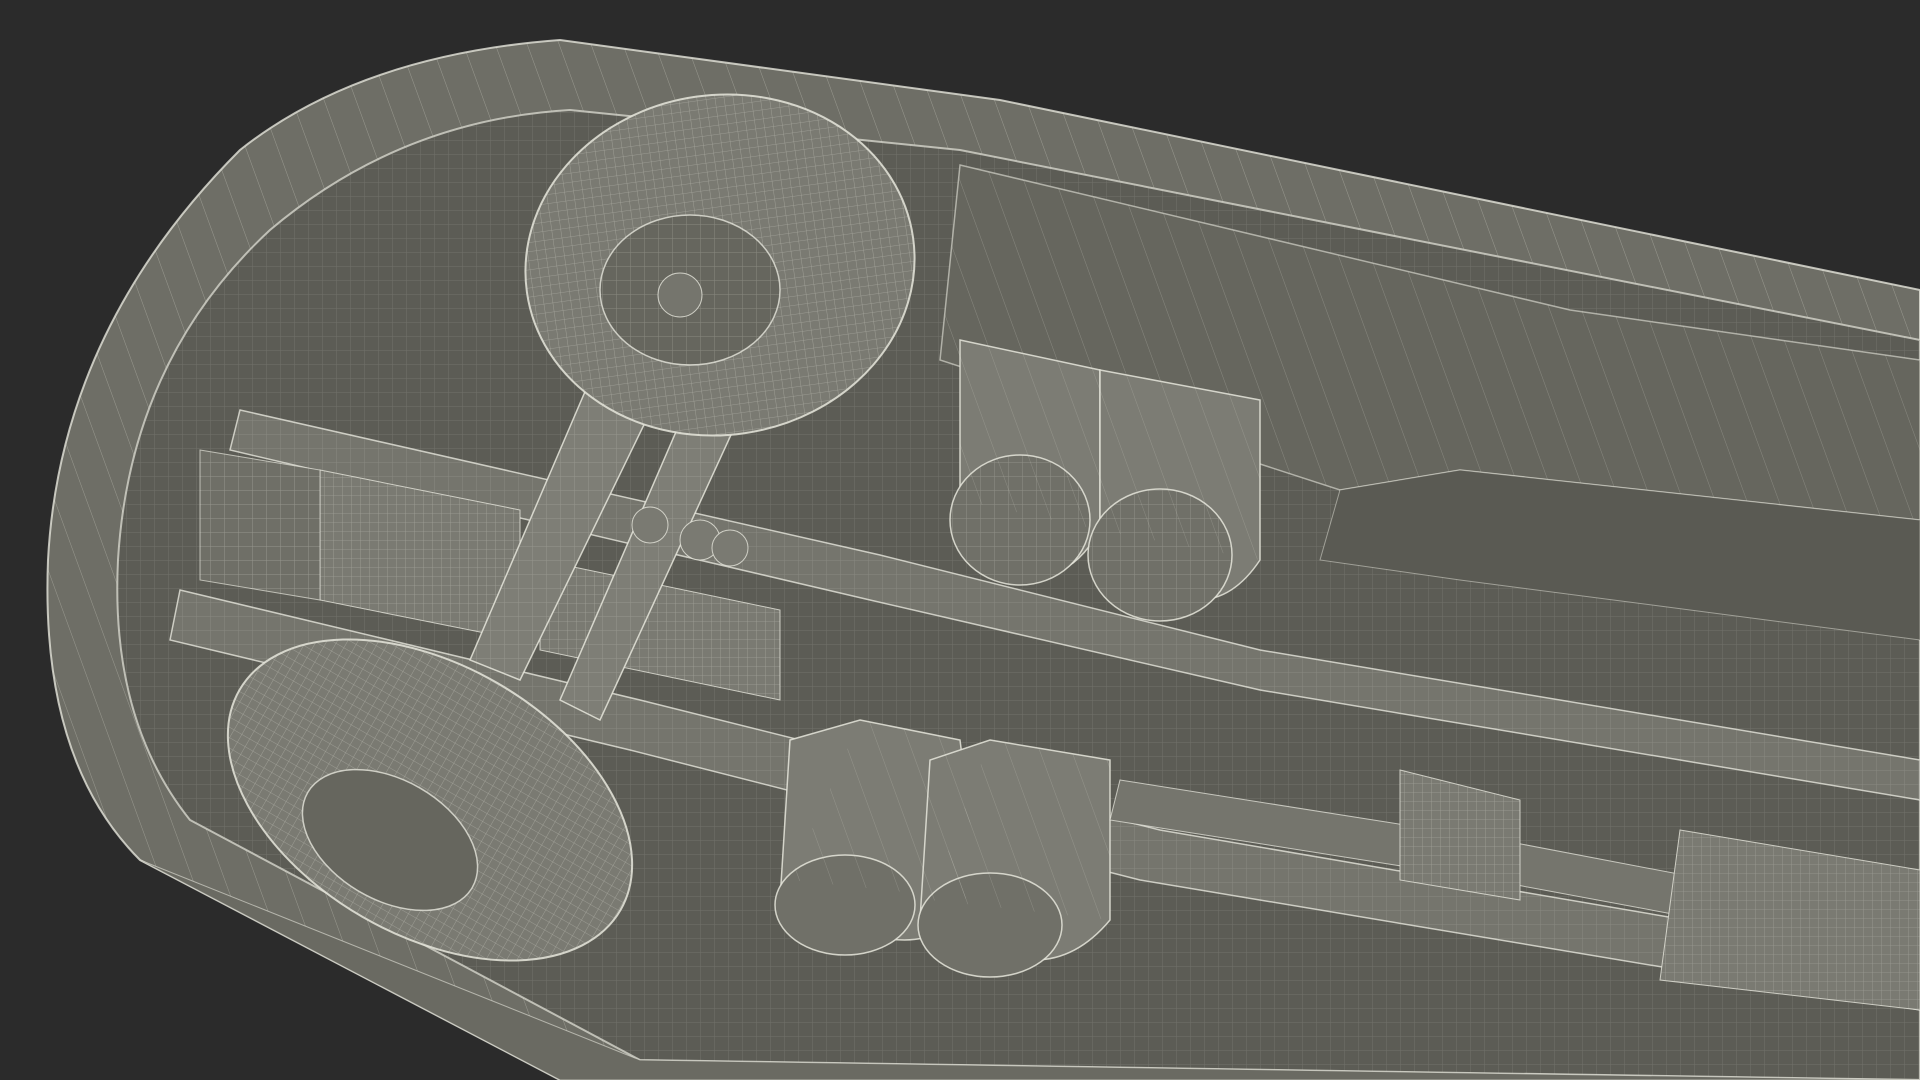 This screenshot has height=1080, width=1920. What do you see at coordinates (942, 848) in the screenshot?
I see `air-tanks-lower` at bounding box center [942, 848].